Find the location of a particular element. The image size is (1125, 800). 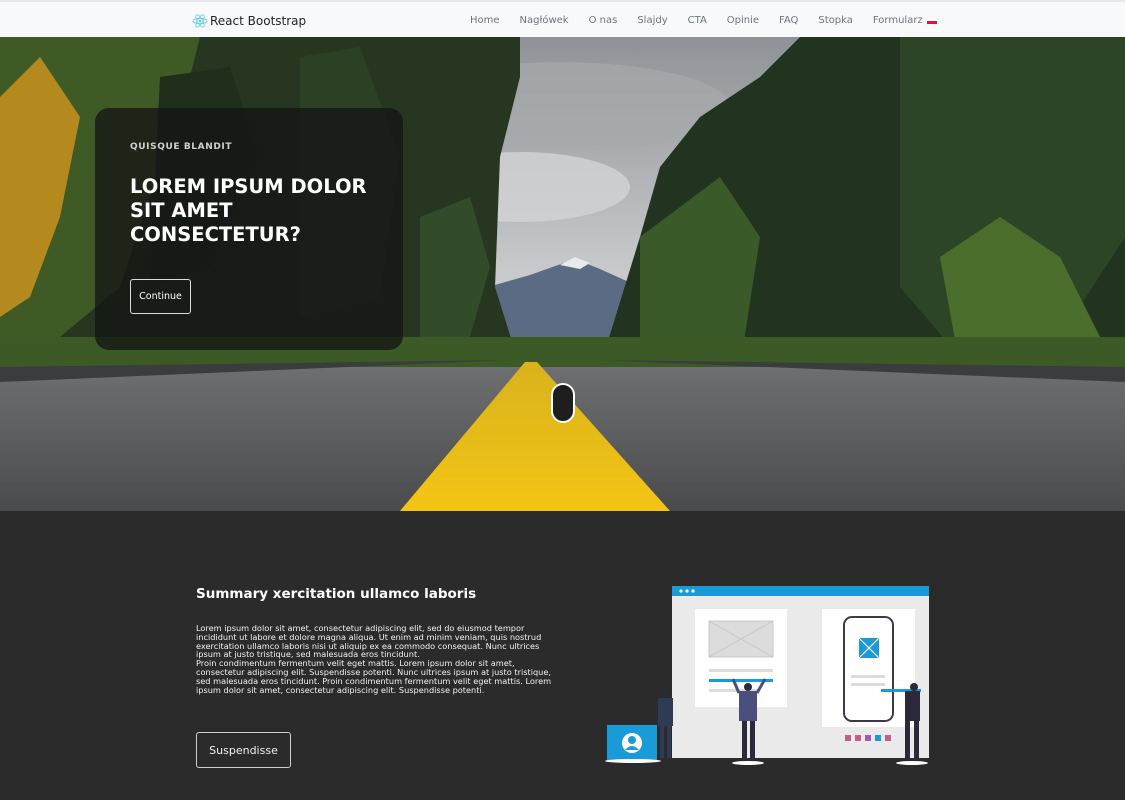

brand-label: React Bootstrap is located at coordinates (258, 21).